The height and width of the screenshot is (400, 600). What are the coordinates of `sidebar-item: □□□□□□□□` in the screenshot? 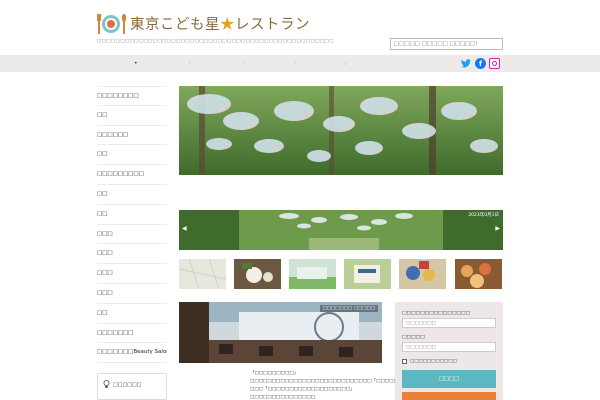 It's located at (132, 96).